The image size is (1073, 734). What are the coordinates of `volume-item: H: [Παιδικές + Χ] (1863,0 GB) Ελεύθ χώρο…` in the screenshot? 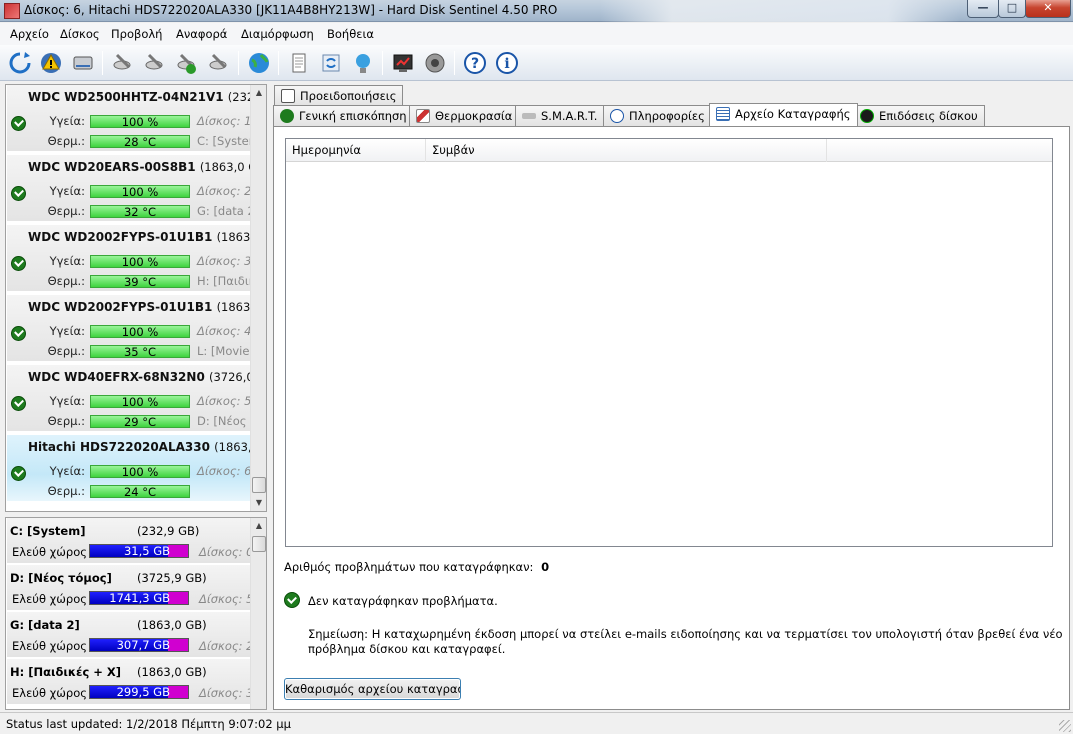 It's located at (130, 682).